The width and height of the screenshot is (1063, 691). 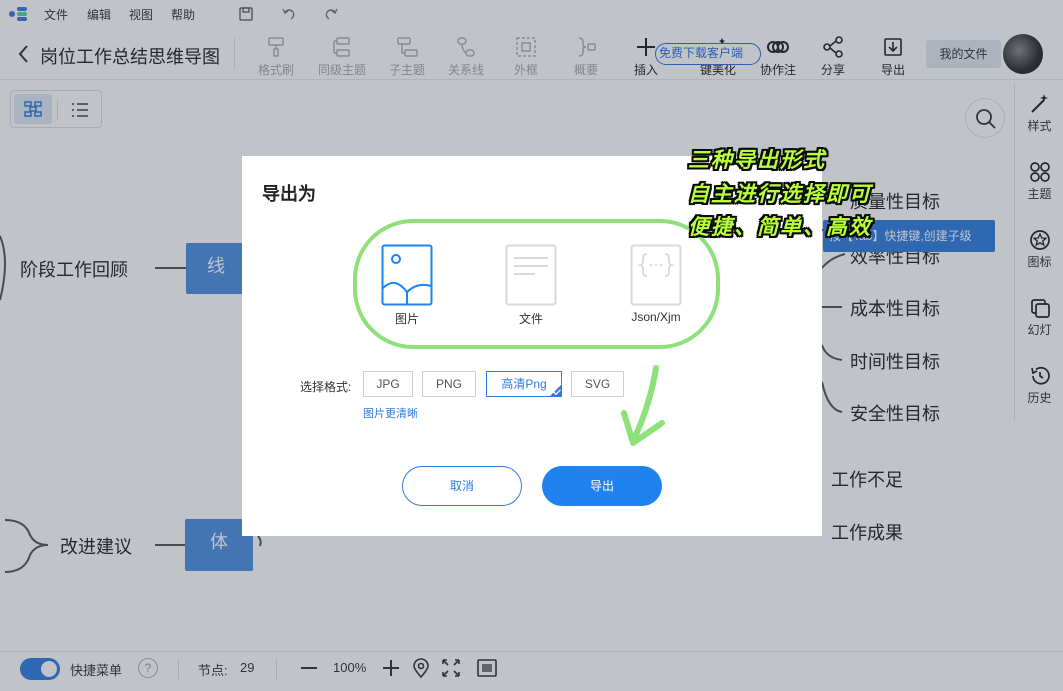 What do you see at coordinates (289, 194) in the screenshot?
I see `export-dialog-title: 导出为` at bounding box center [289, 194].